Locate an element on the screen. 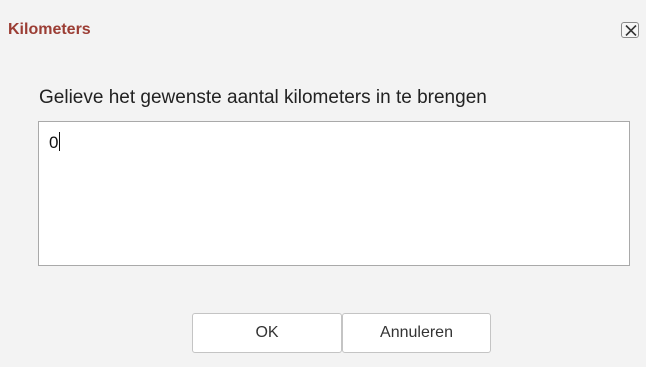  close-button is located at coordinates (630, 30).